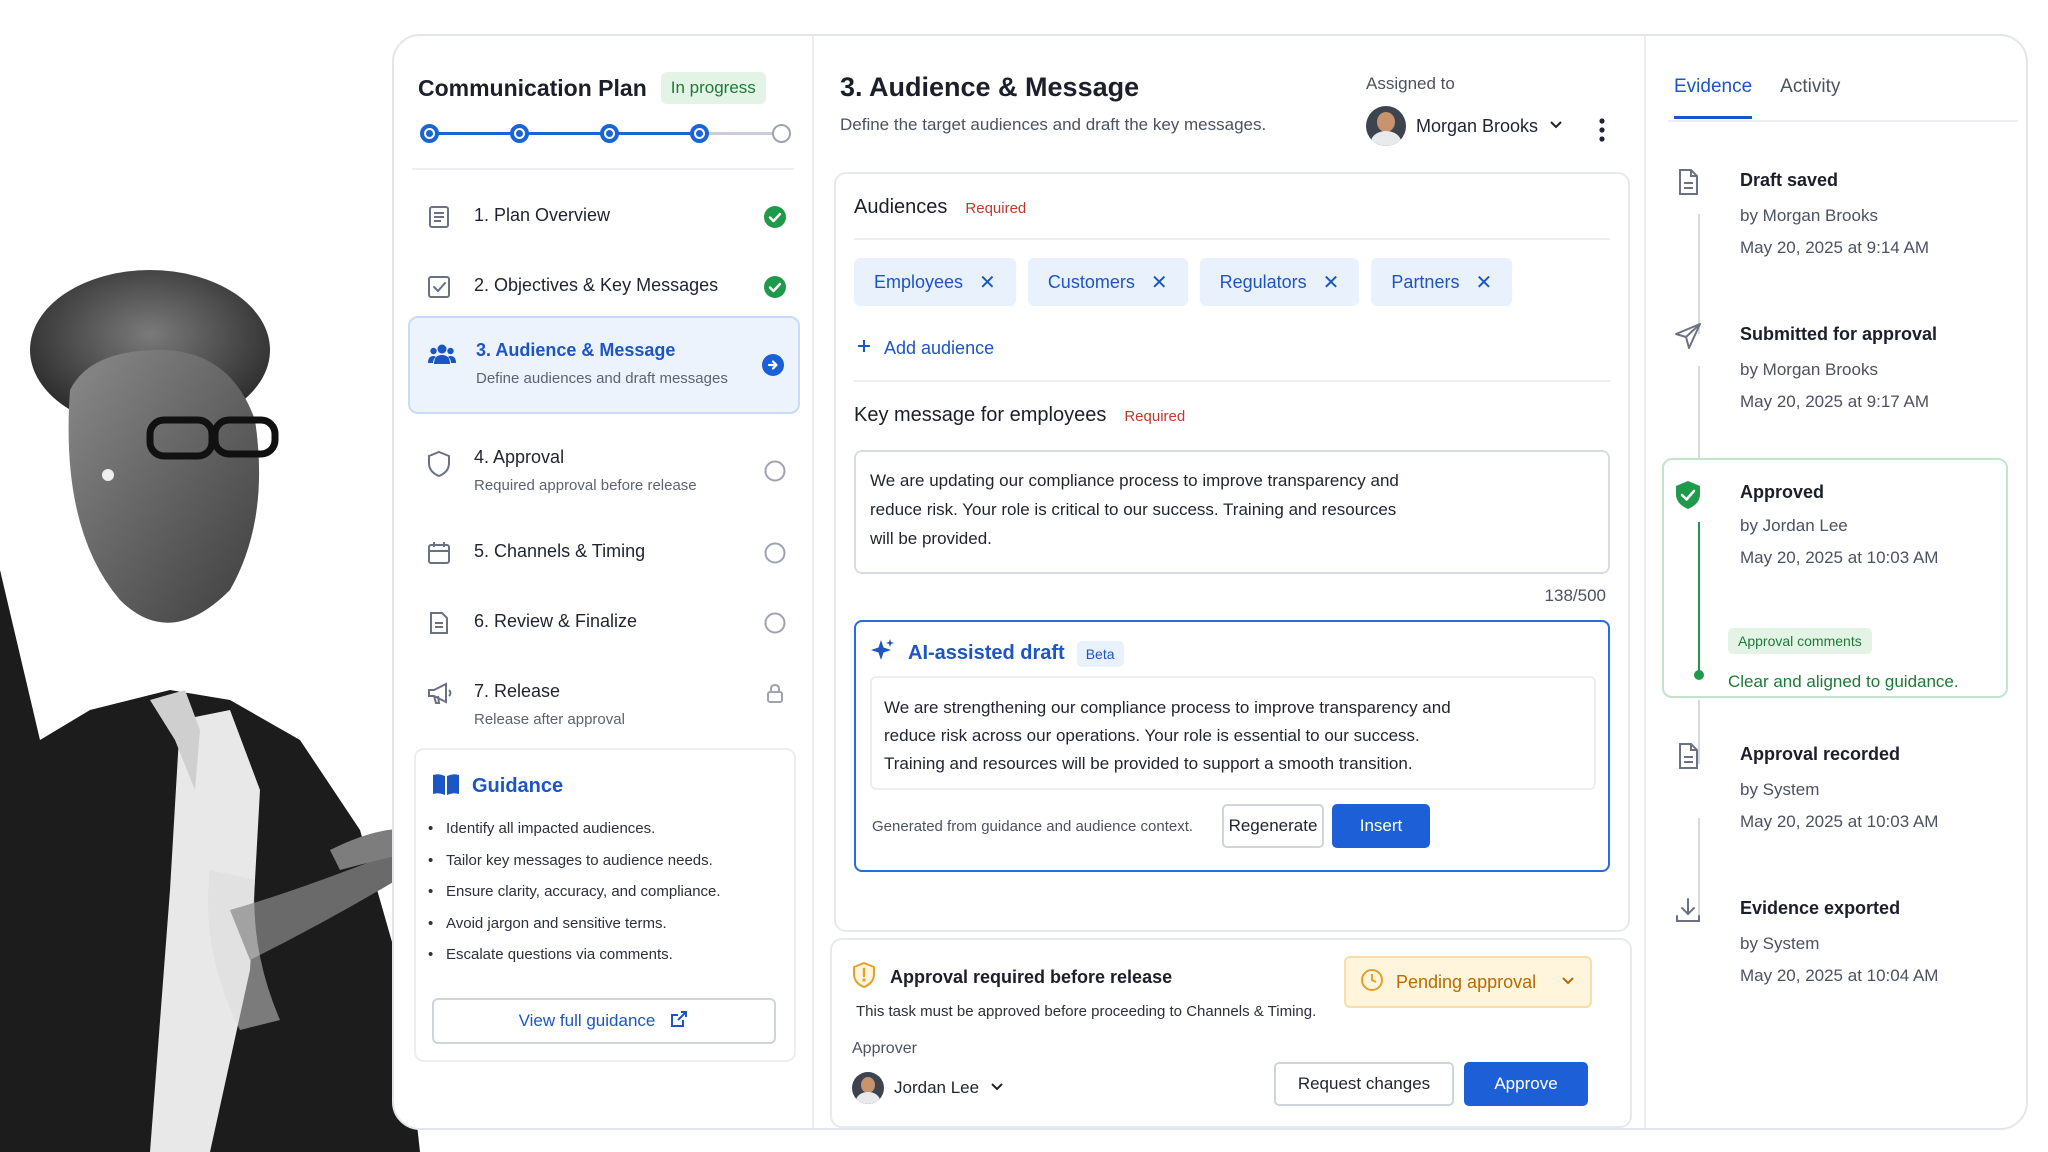 Image resolution: width=2048 pixels, height=1152 pixels. Describe the element at coordinates (1526, 1084) in the screenshot. I see `approve-button: Approve` at that location.